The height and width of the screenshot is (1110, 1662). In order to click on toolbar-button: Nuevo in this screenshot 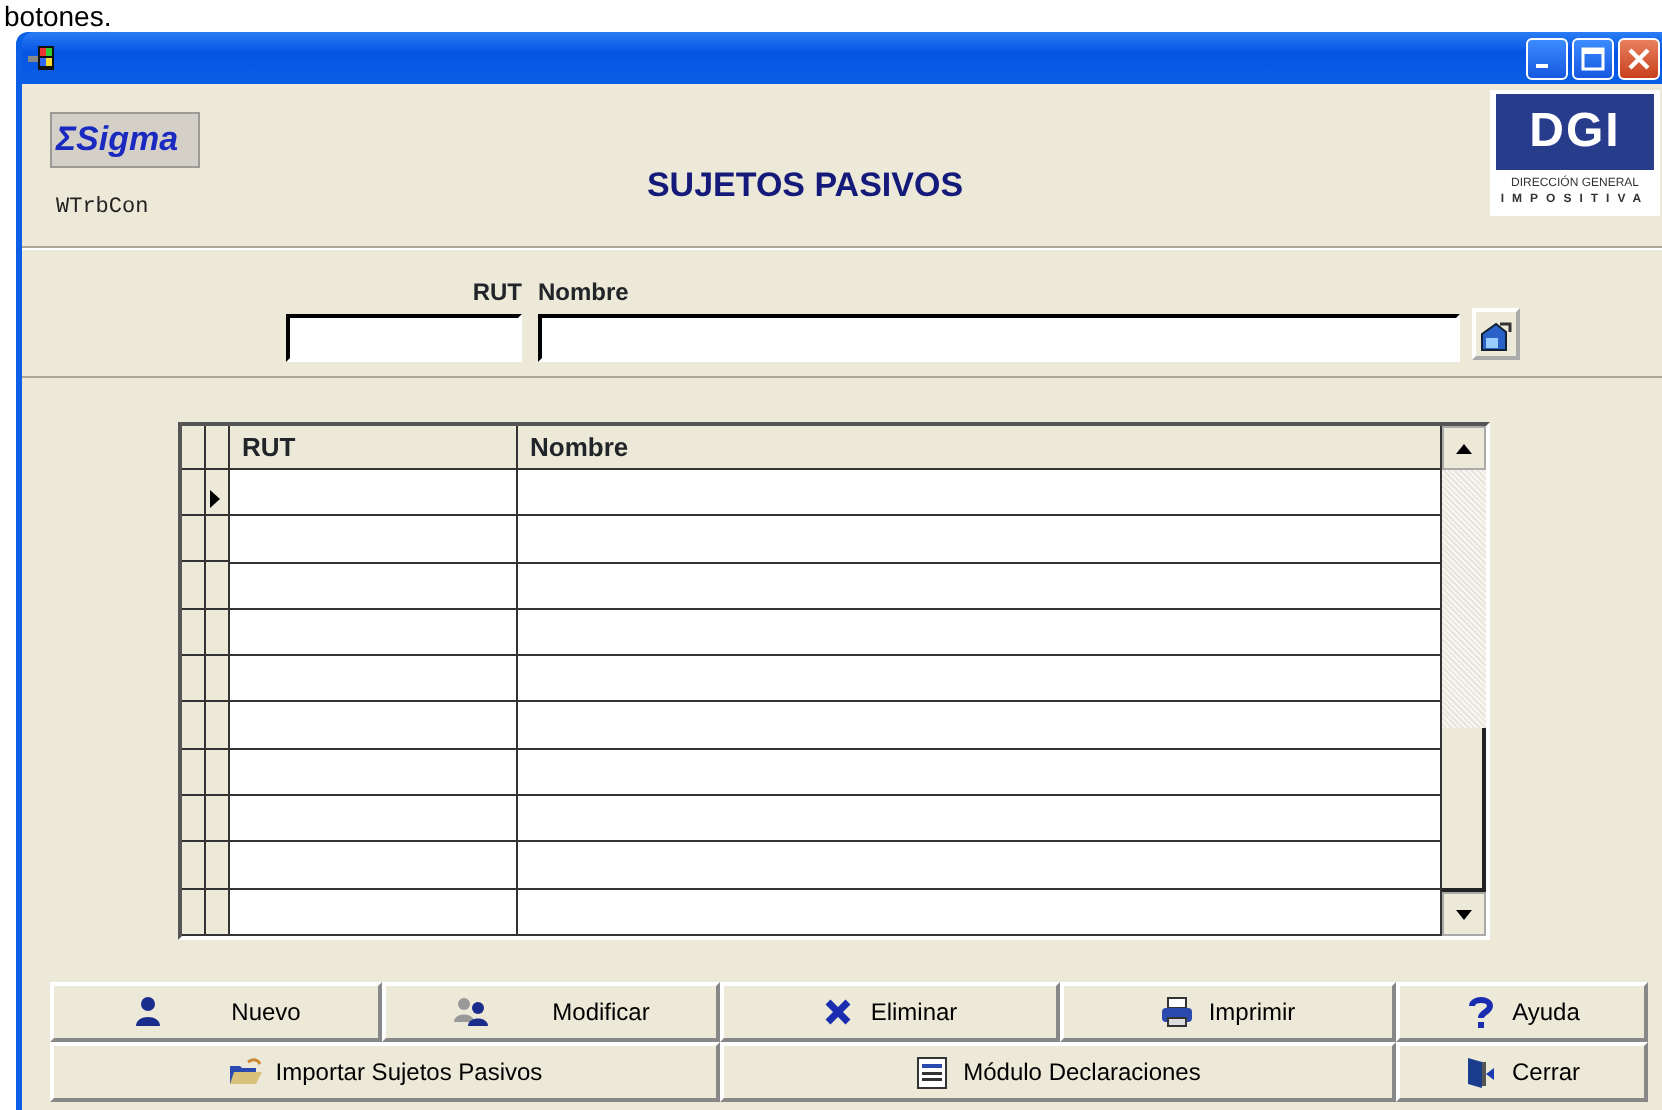, I will do `click(216, 1012)`.